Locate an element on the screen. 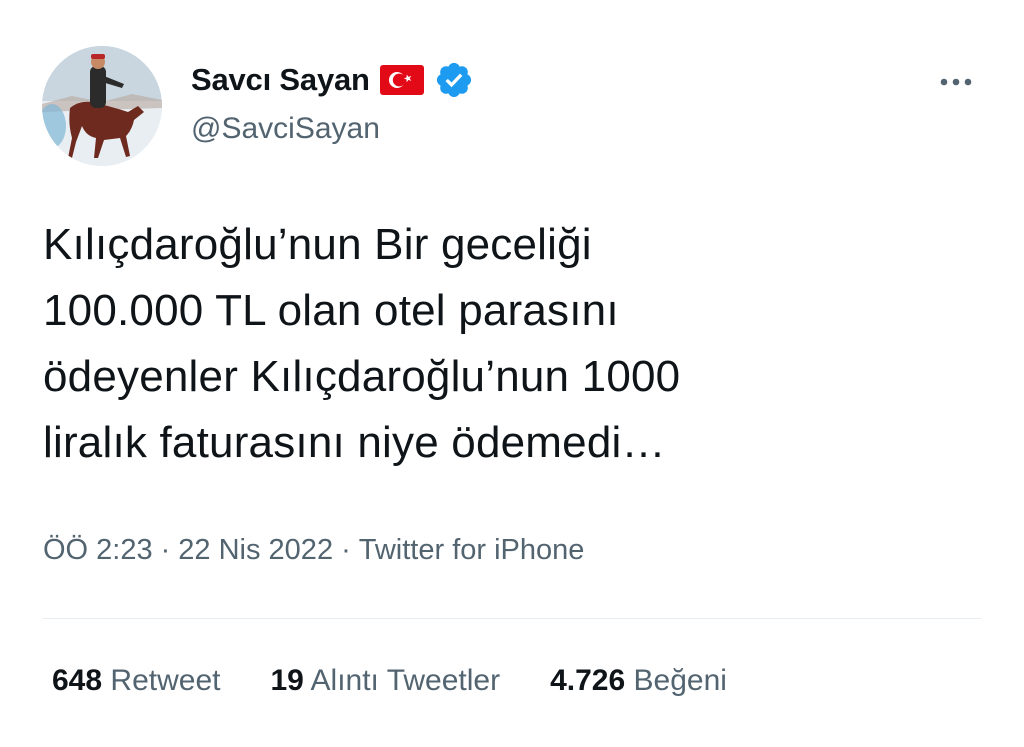 The width and height of the screenshot is (1024, 747). author-handle: @SavciSayan is located at coordinates (285, 129).